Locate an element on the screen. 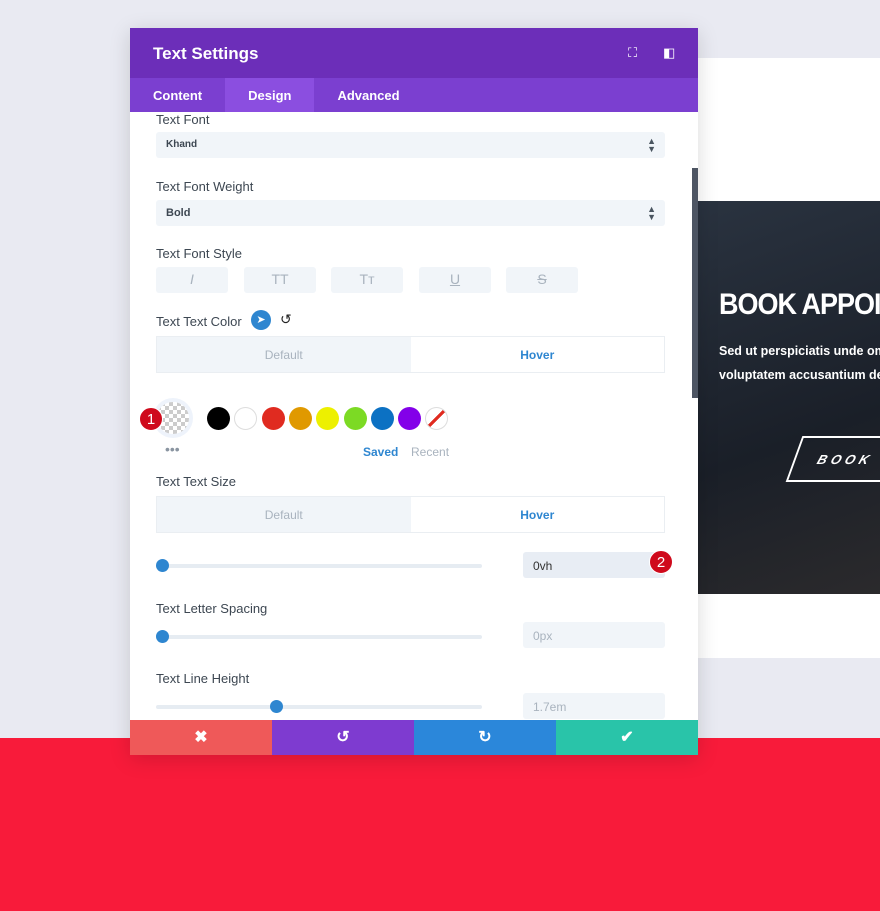 The image size is (880, 911). sidebar-layout-icon: ◧ is located at coordinates (669, 53).